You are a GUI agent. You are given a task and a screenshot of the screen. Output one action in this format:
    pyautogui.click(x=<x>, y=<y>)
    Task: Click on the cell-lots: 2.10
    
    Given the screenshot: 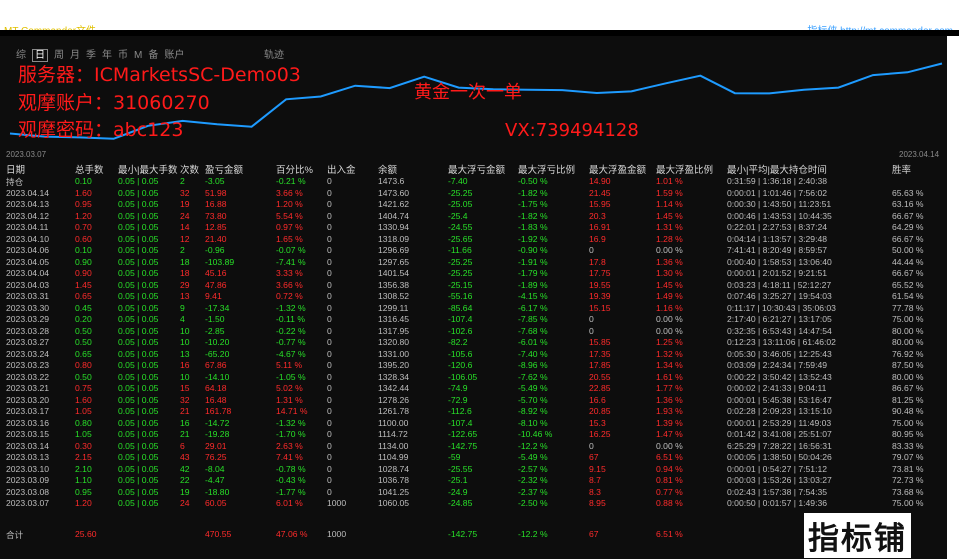 What is the action you would take?
    pyautogui.click(x=83, y=468)
    